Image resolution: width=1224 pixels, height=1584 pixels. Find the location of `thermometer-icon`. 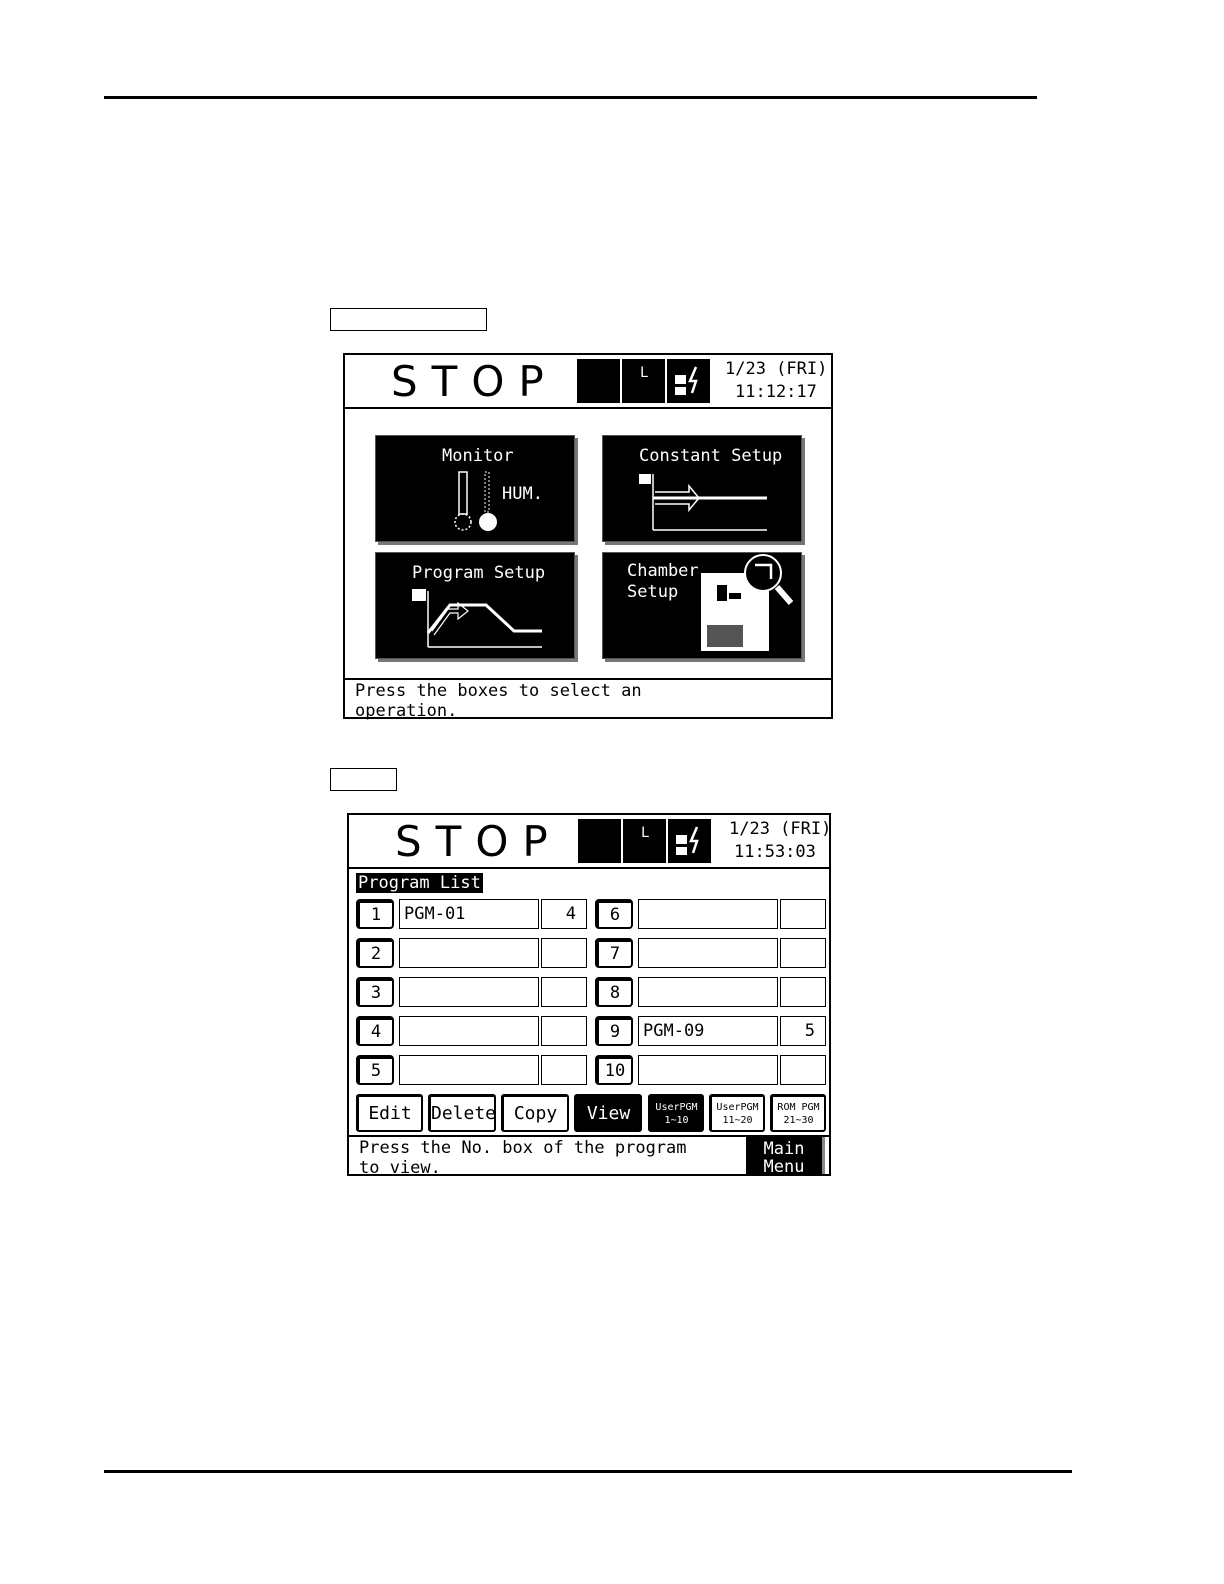

thermometer-icon is located at coordinates (475, 501).